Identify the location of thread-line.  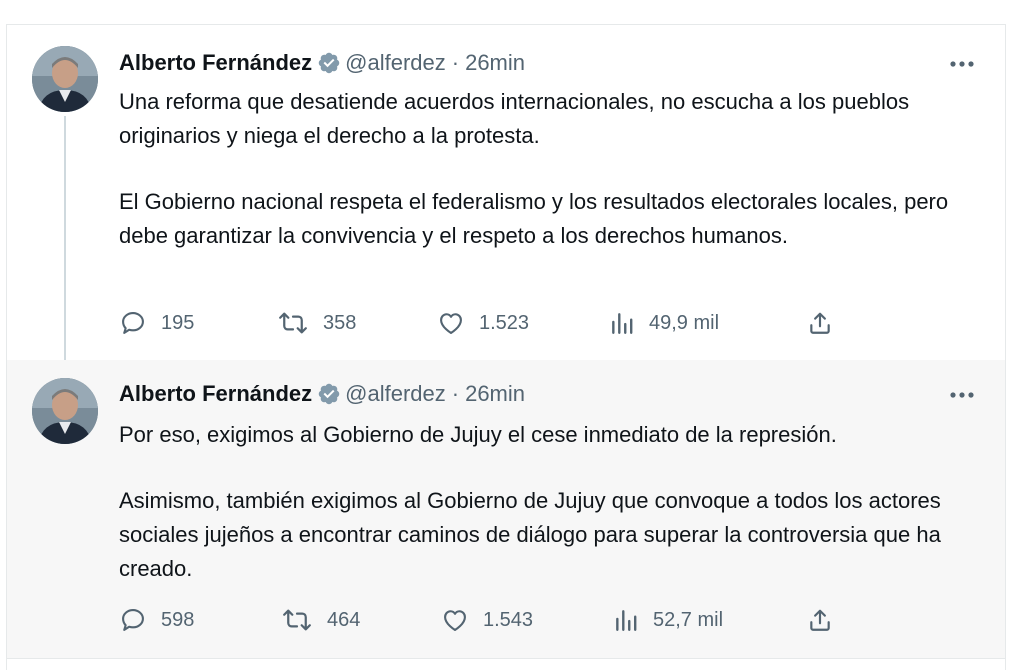
(65, 250).